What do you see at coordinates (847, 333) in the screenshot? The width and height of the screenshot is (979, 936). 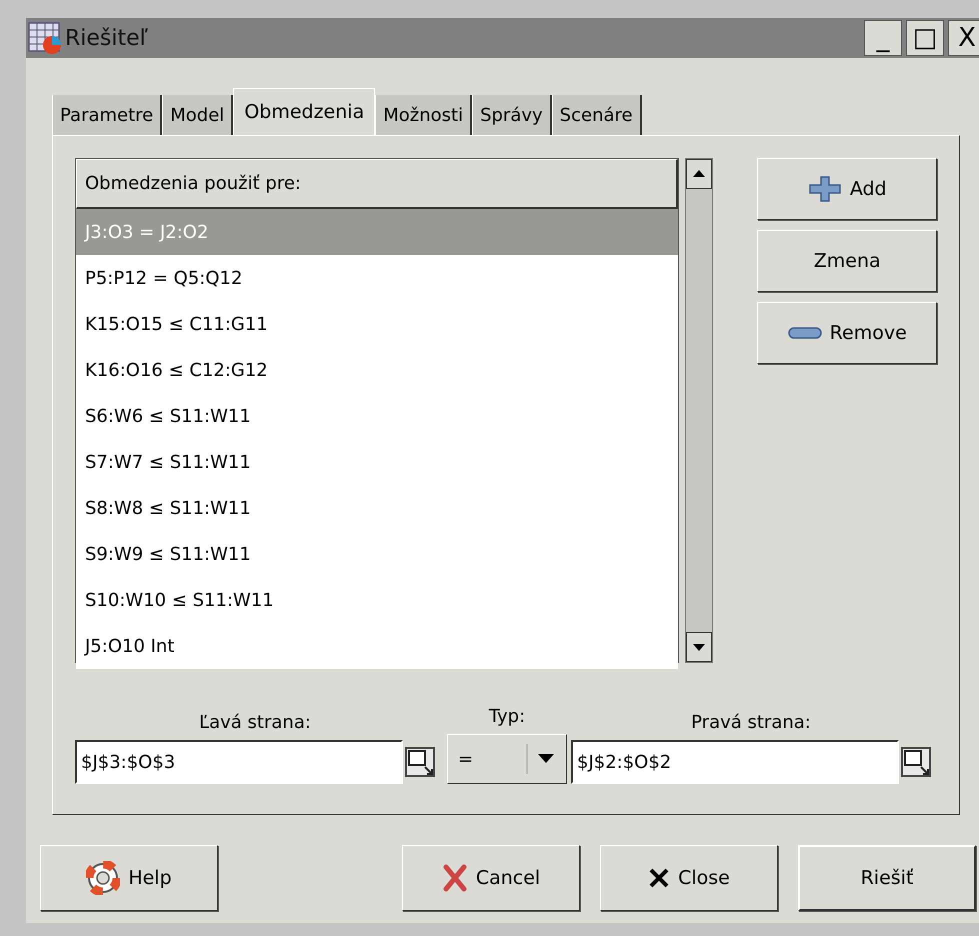 I see `remove-button: Remove` at bounding box center [847, 333].